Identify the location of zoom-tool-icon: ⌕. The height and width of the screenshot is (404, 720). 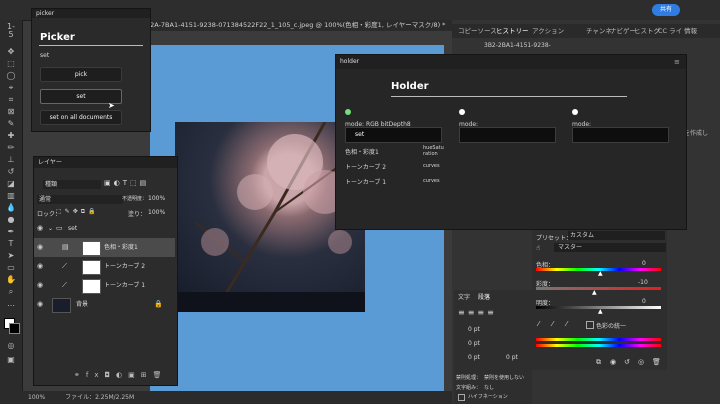
(11, 292).